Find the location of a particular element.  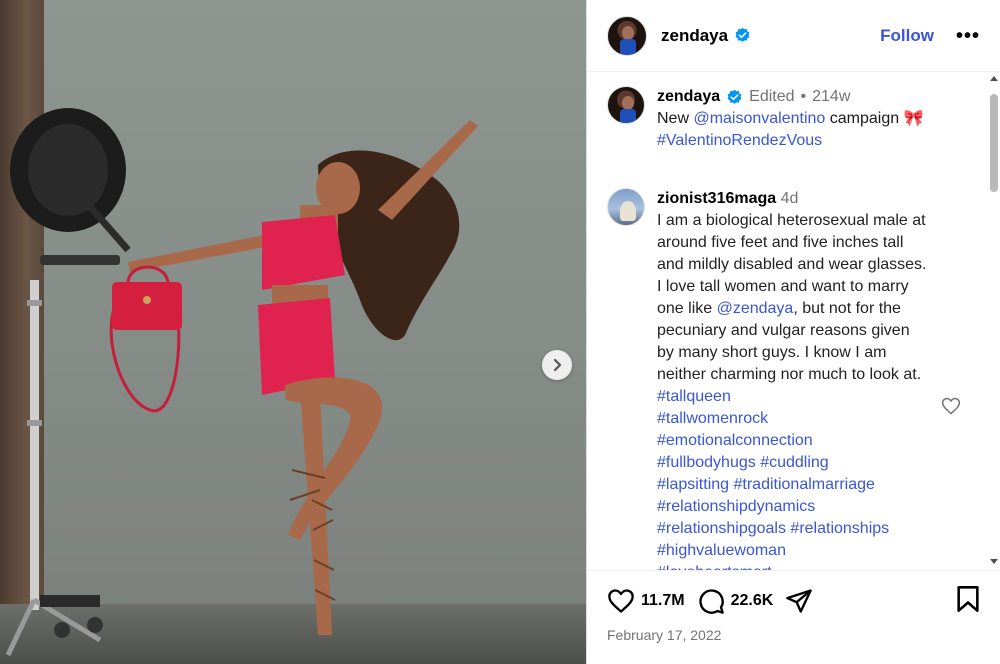

comment-button: 22.6K is located at coordinates (735, 601).